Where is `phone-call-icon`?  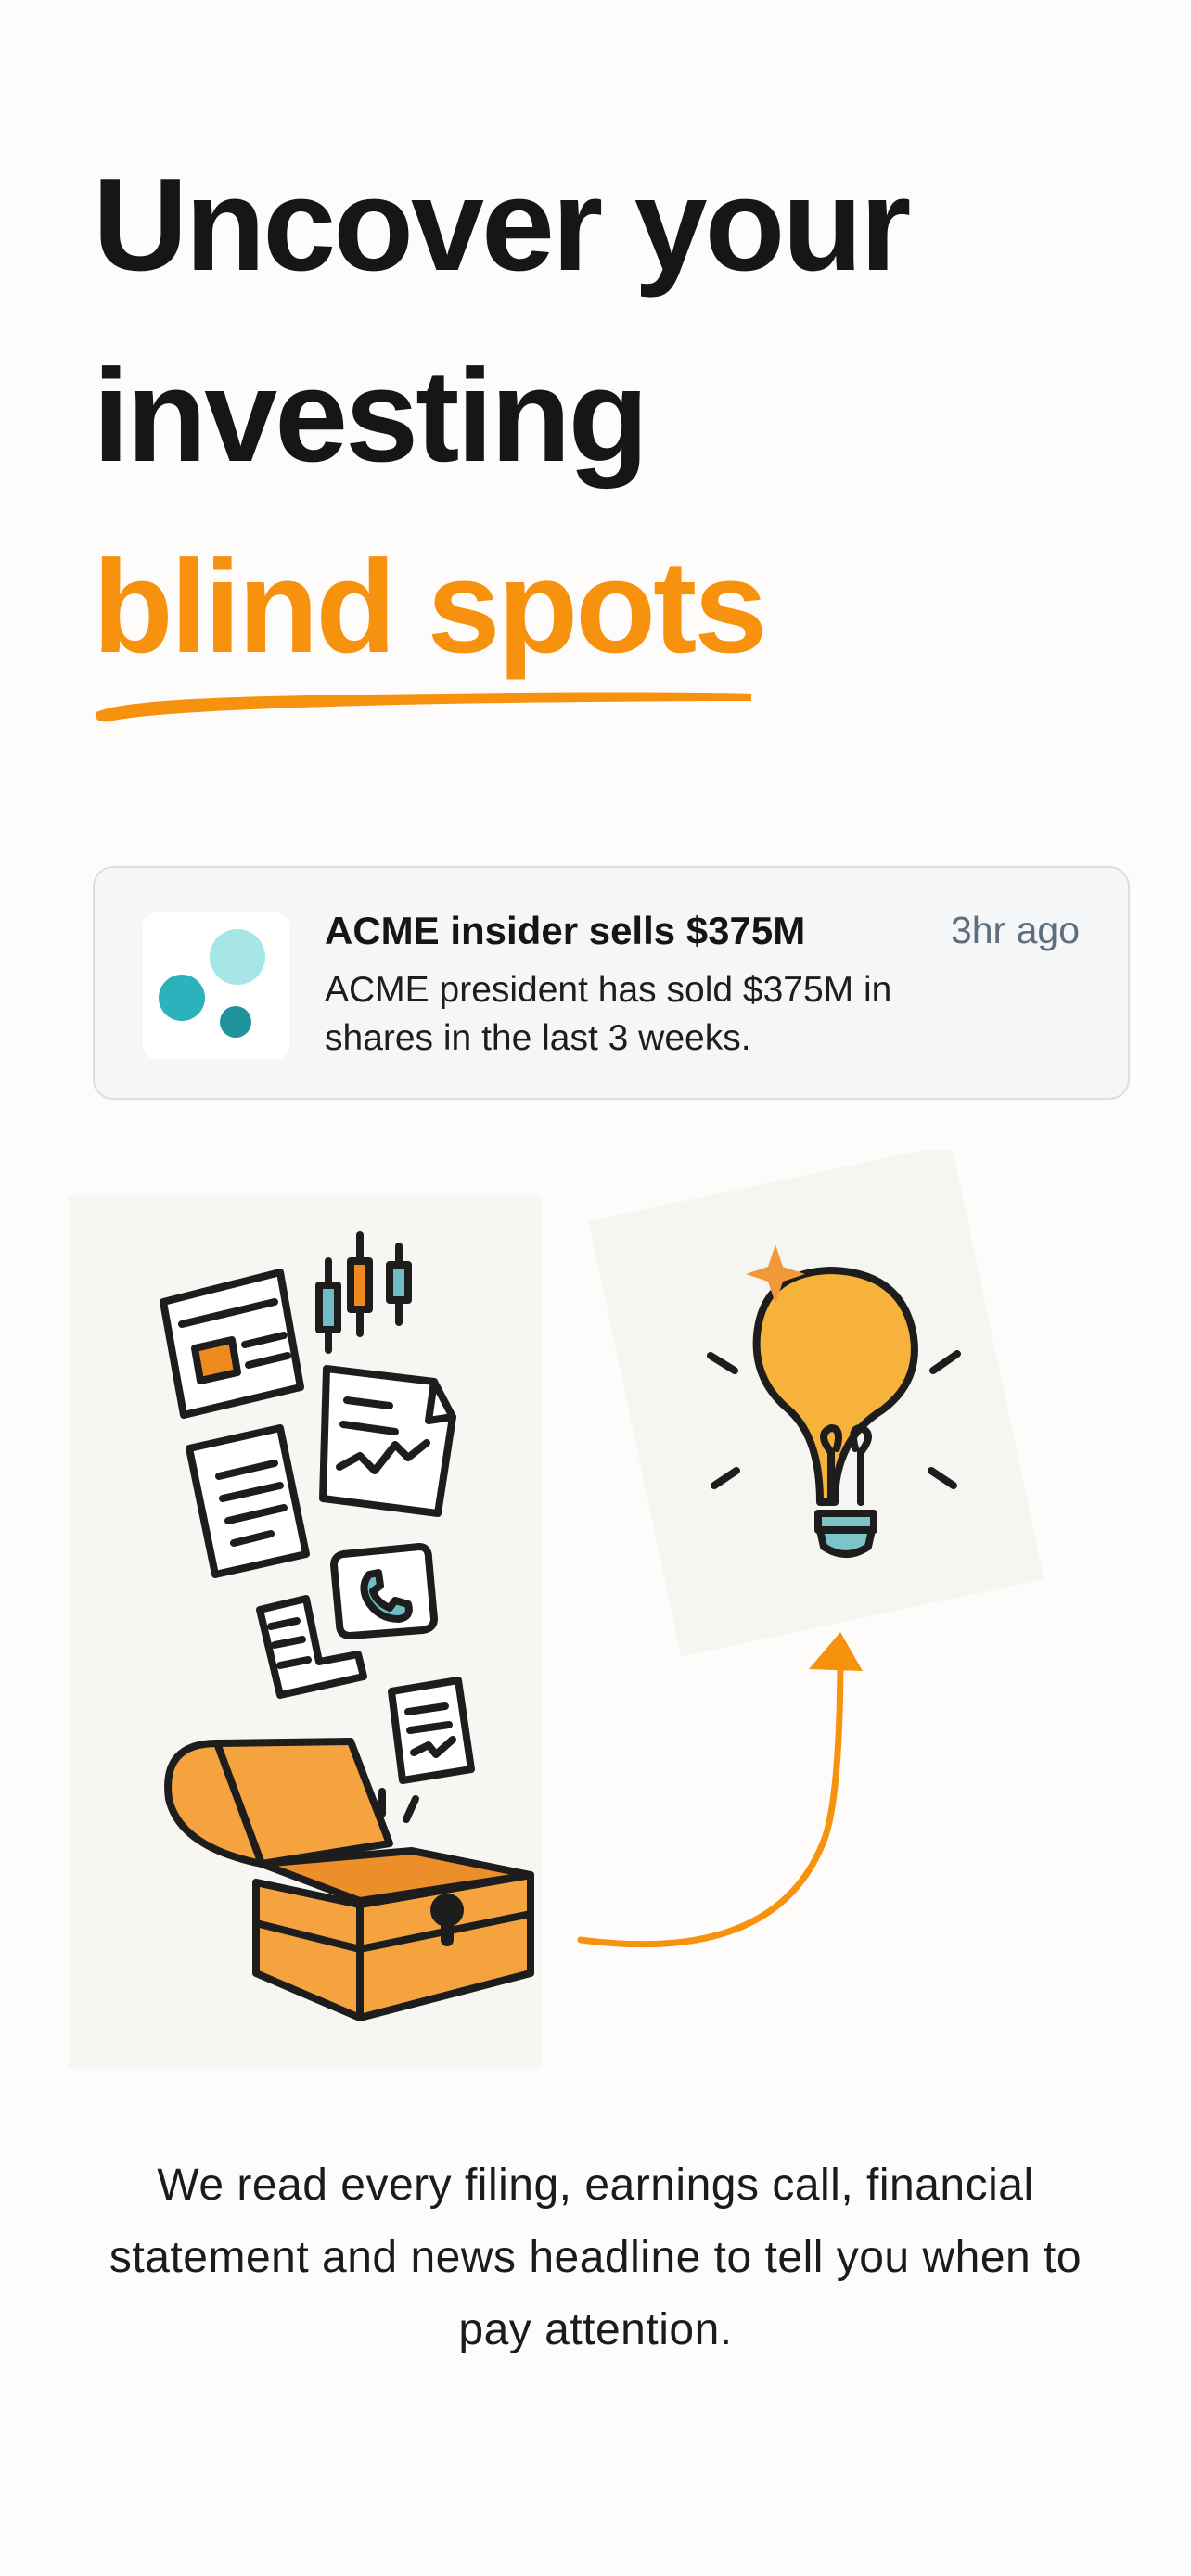 phone-call-icon is located at coordinates (384, 1591).